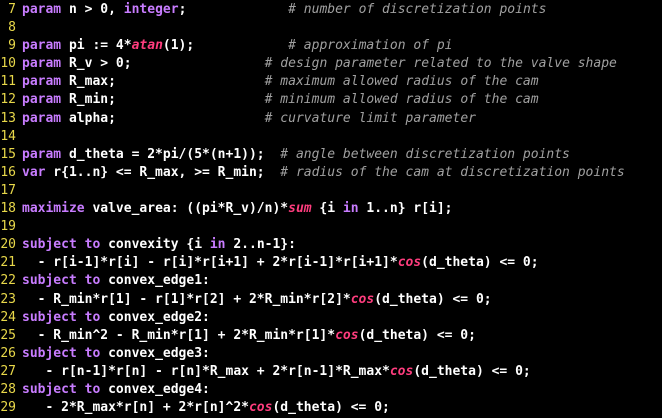 Image resolution: width=662 pixels, height=418 pixels. I want to click on code-line: 20 subject to convexity {i in 2..n-1}:, so click(331, 245).